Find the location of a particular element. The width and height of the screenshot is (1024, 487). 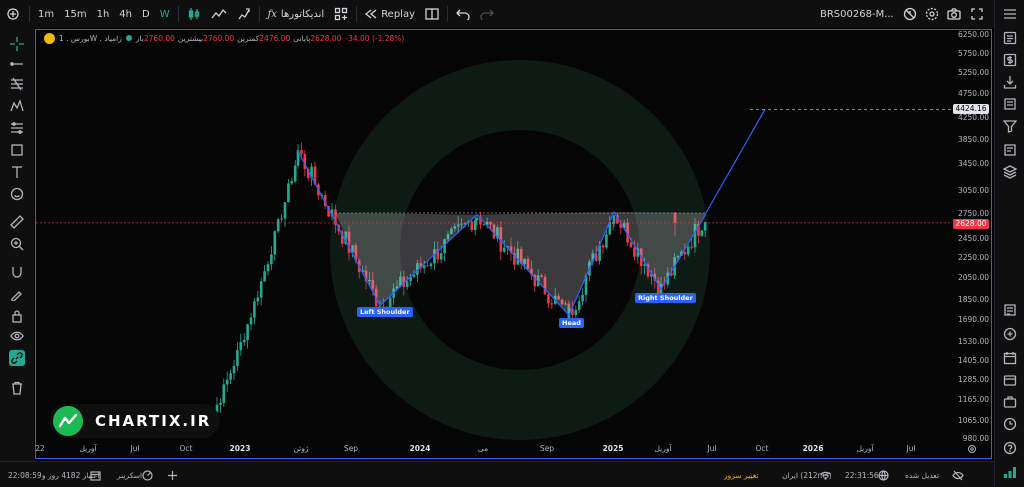

chartix-logo: CHARTIX.IR is located at coordinates (135, 421).